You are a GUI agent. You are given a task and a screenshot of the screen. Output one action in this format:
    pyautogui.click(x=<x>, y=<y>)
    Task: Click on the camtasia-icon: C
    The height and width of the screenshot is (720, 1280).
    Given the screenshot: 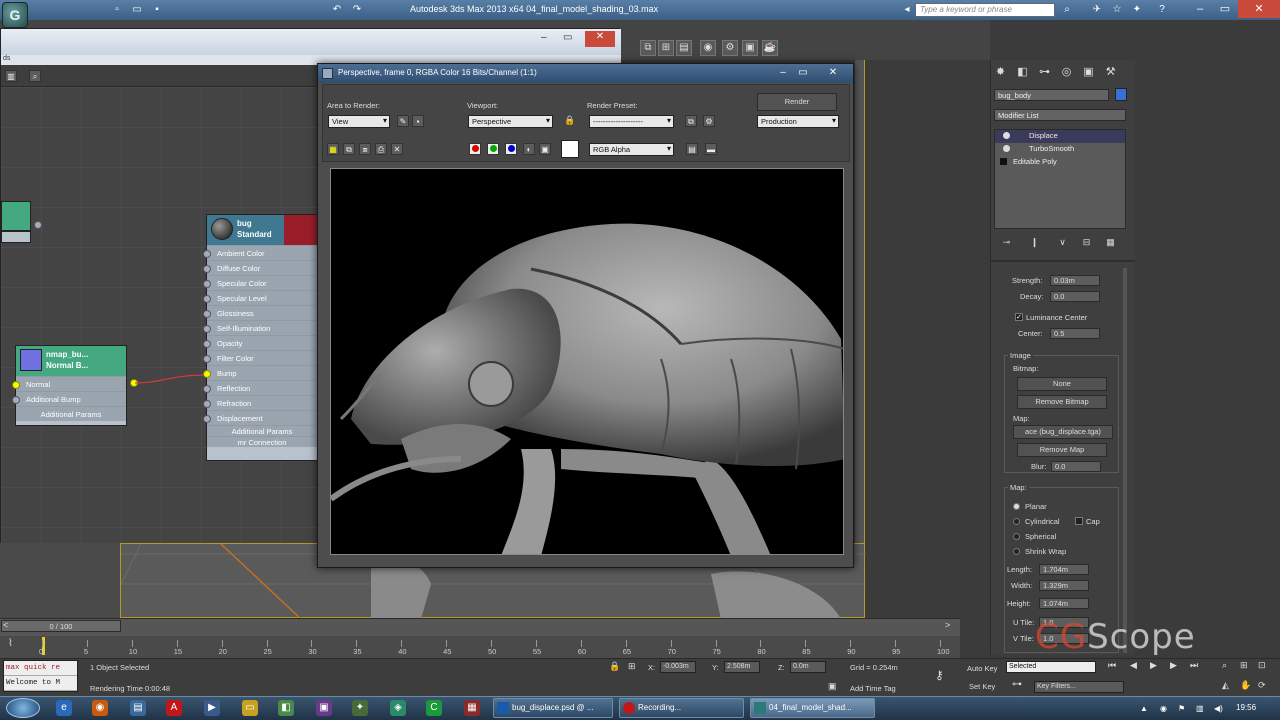 What is the action you would take?
    pyautogui.click(x=434, y=708)
    